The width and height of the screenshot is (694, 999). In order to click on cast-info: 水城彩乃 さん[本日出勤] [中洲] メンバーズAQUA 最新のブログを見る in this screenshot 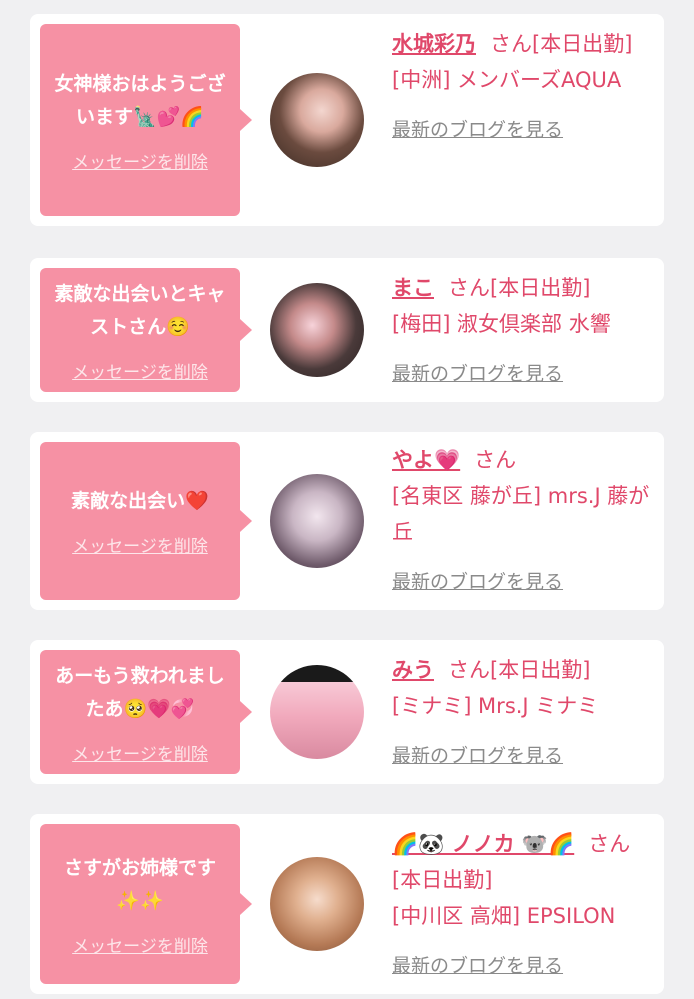, I will do `click(523, 87)`.